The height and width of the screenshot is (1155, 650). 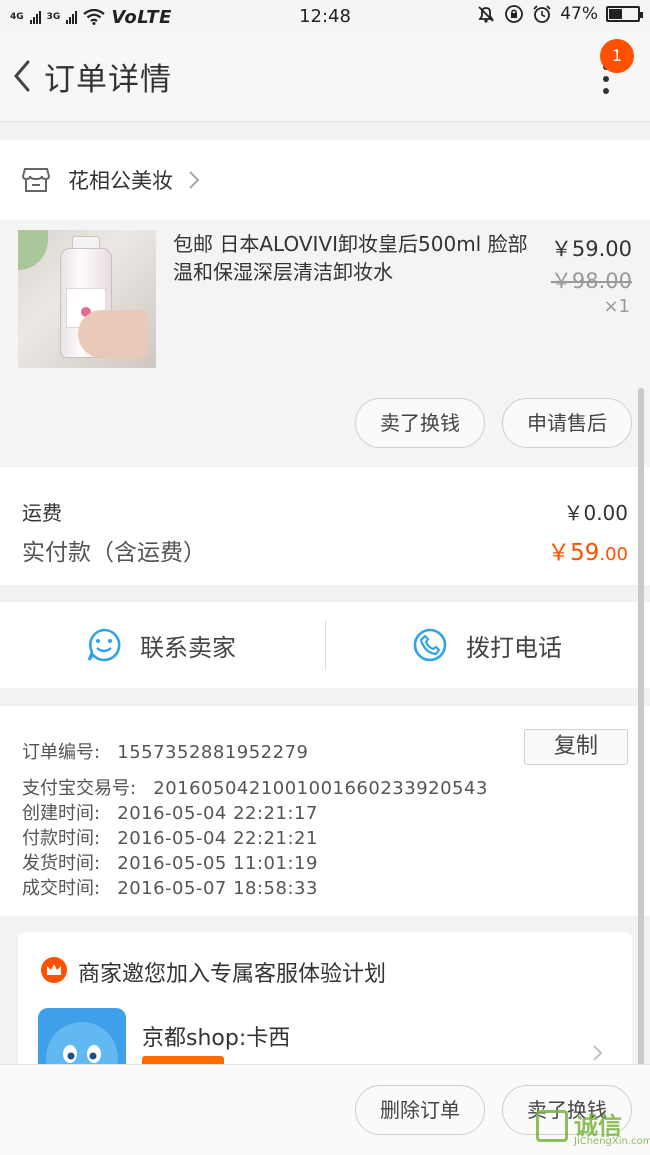 I want to click on shipping-label: 运费, so click(x=42, y=513).